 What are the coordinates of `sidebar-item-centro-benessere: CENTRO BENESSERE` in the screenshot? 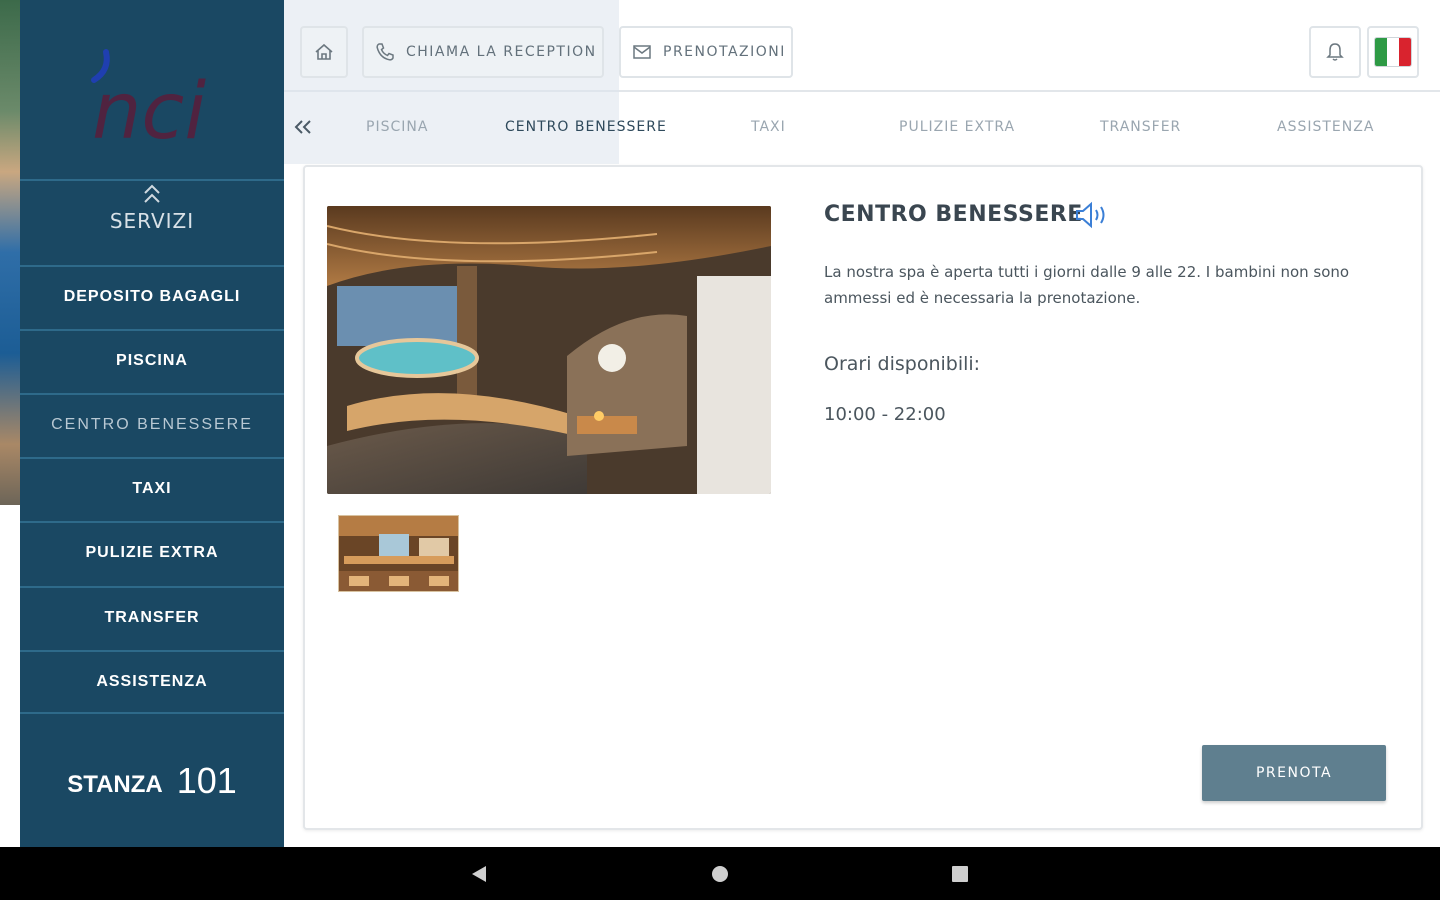 It's located at (152, 424).